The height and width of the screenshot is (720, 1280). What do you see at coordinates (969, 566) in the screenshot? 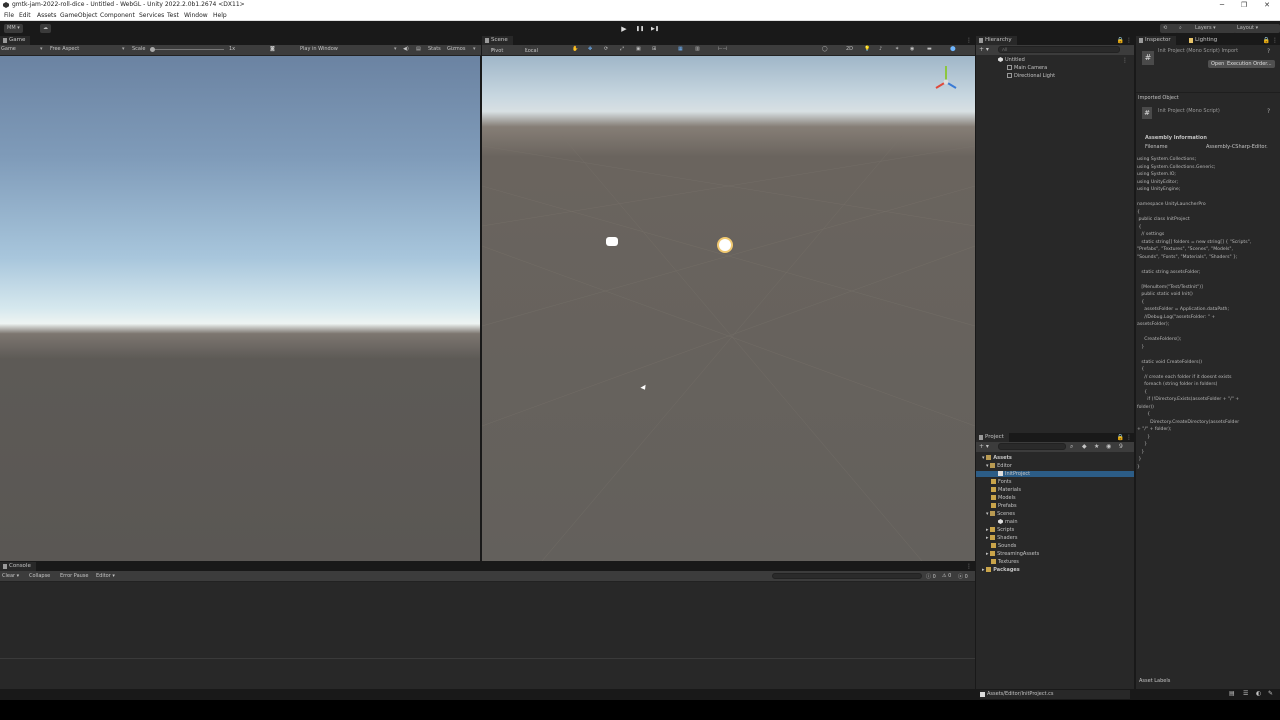
I see `console-more-icon: ⋮` at bounding box center [969, 566].